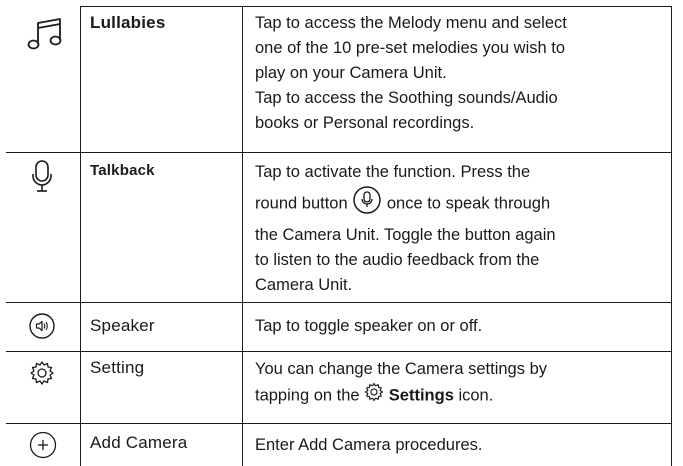 The height and width of the screenshot is (466, 683). What do you see at coordinates (139, 442) in the screenshot?
I see `feature-name: Add Camera` at bounding box center [139, 442].